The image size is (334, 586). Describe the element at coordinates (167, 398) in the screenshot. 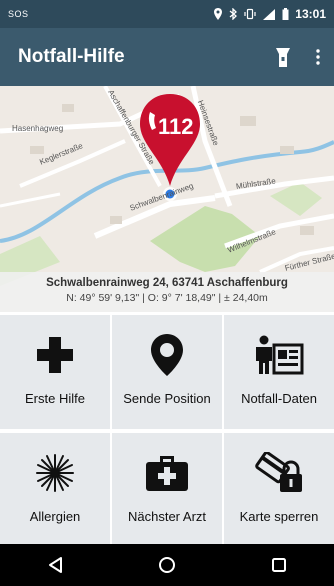

I see `tile-label: Sende Position` at that location.